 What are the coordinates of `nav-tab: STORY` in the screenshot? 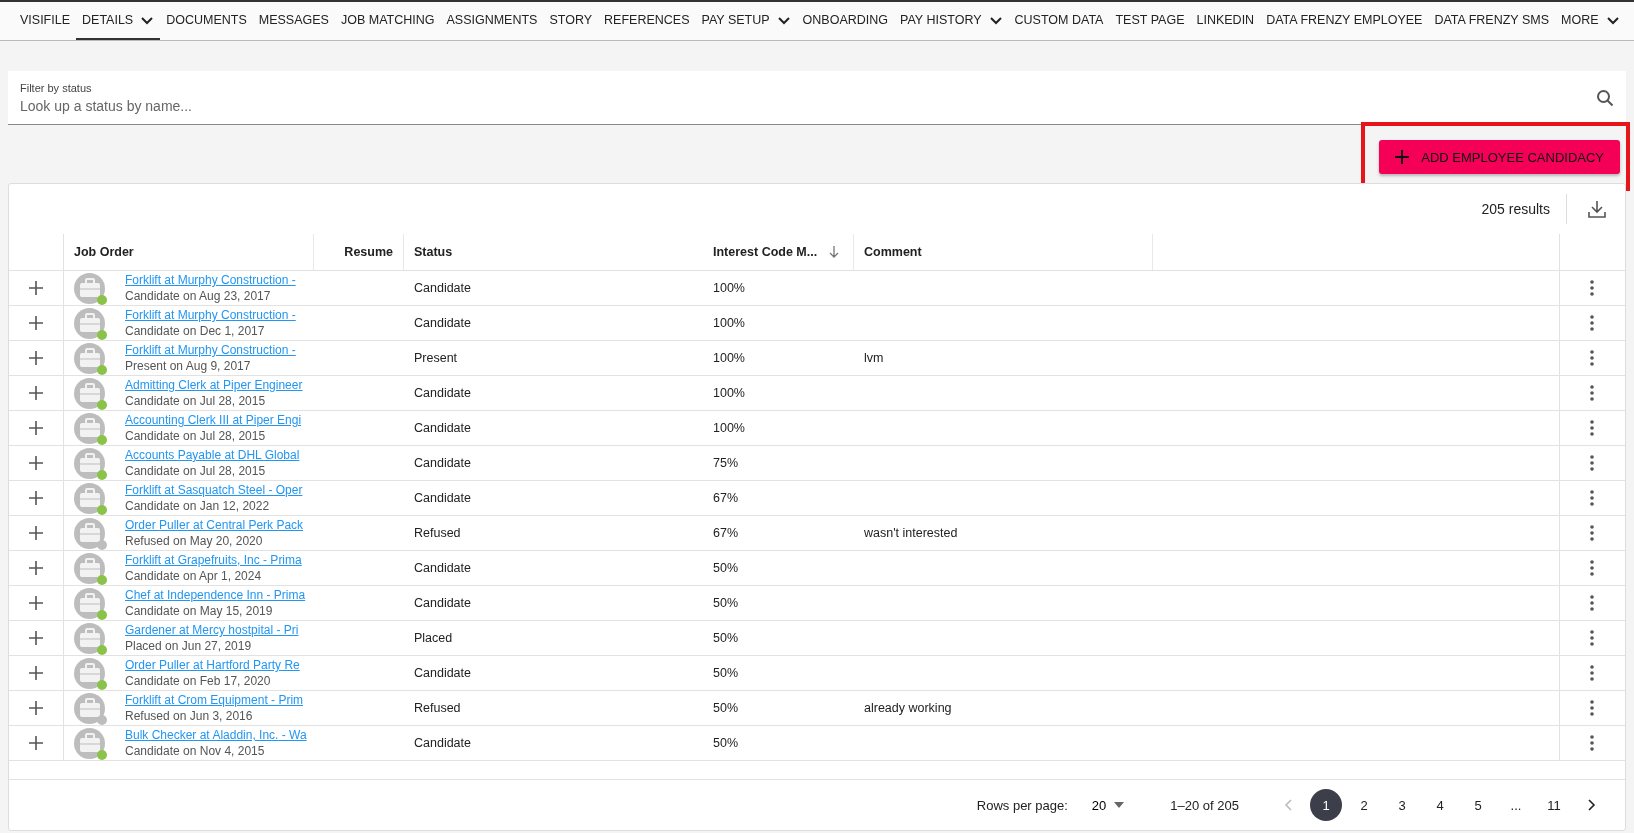 It's located at (571, 21).